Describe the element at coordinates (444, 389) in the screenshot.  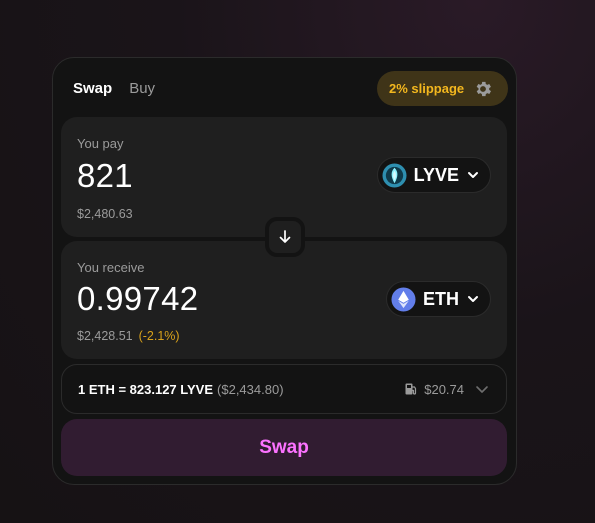
I see `gas-fee: $20.74` at that location.